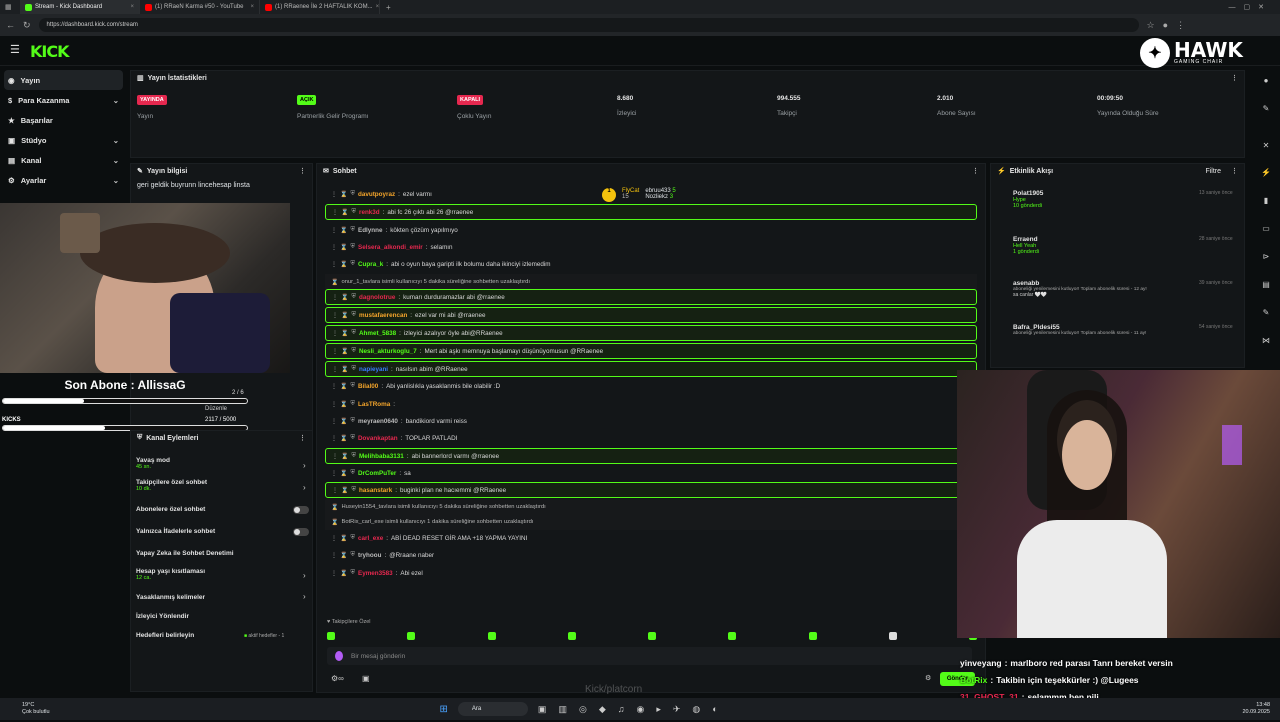  What do you see at coordinates (63, 160) in the screenshot?
I see `sidebar-item-kanal: ▤ Kanal ⌄` at bounding box center [63, 160].